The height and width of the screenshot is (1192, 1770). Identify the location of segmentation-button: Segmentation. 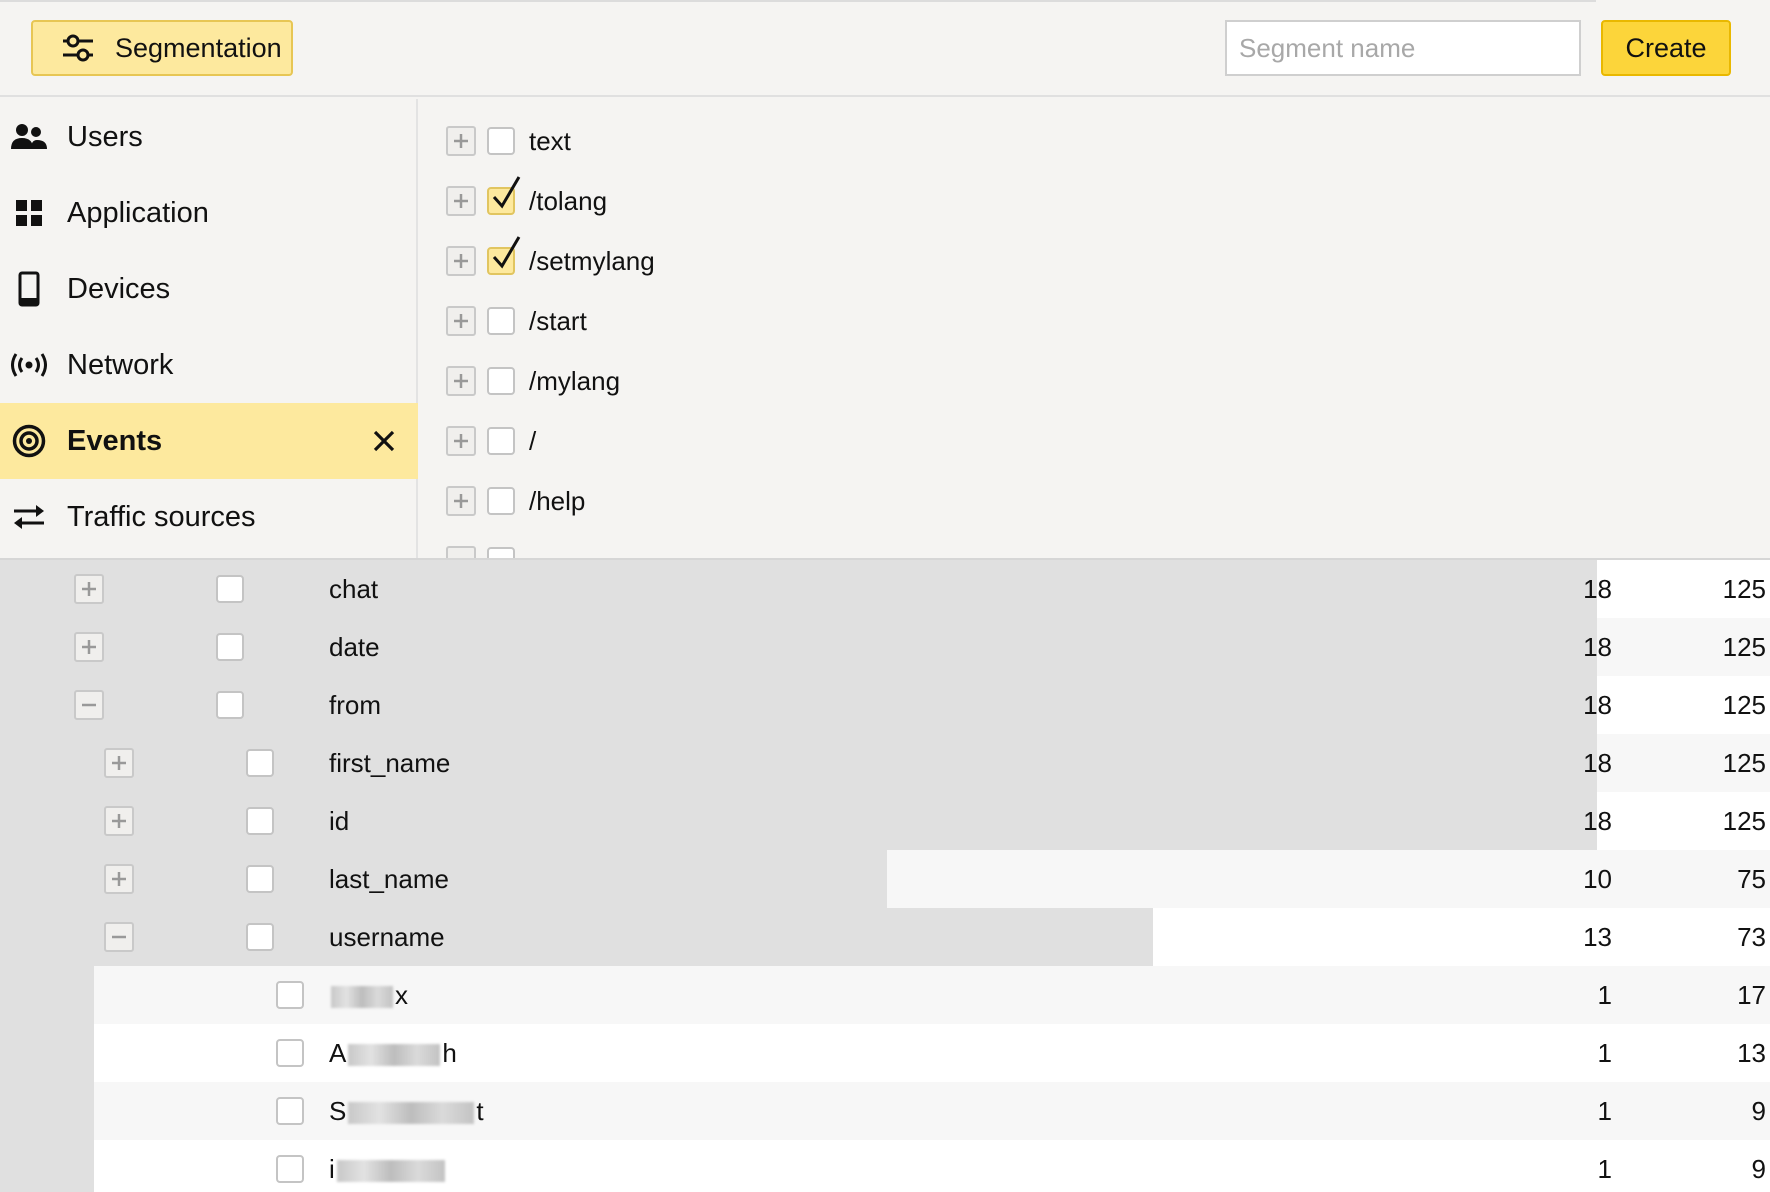
(162, 48).